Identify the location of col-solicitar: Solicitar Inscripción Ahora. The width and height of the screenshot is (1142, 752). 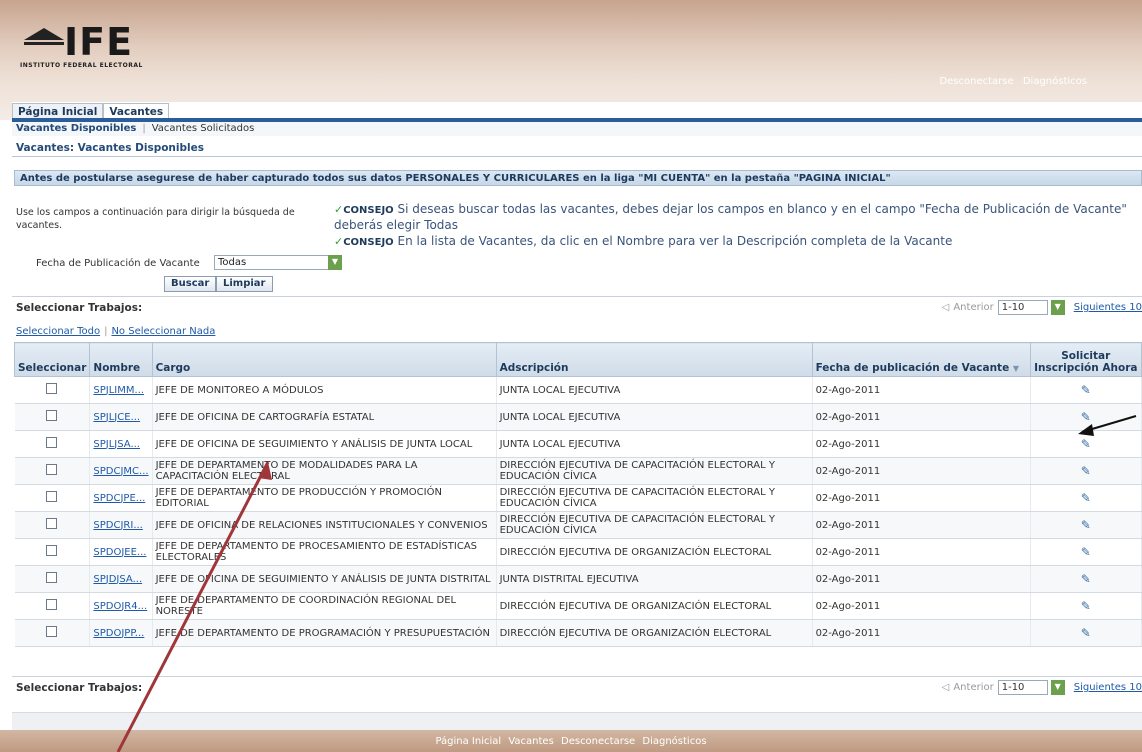
(1085, 359).